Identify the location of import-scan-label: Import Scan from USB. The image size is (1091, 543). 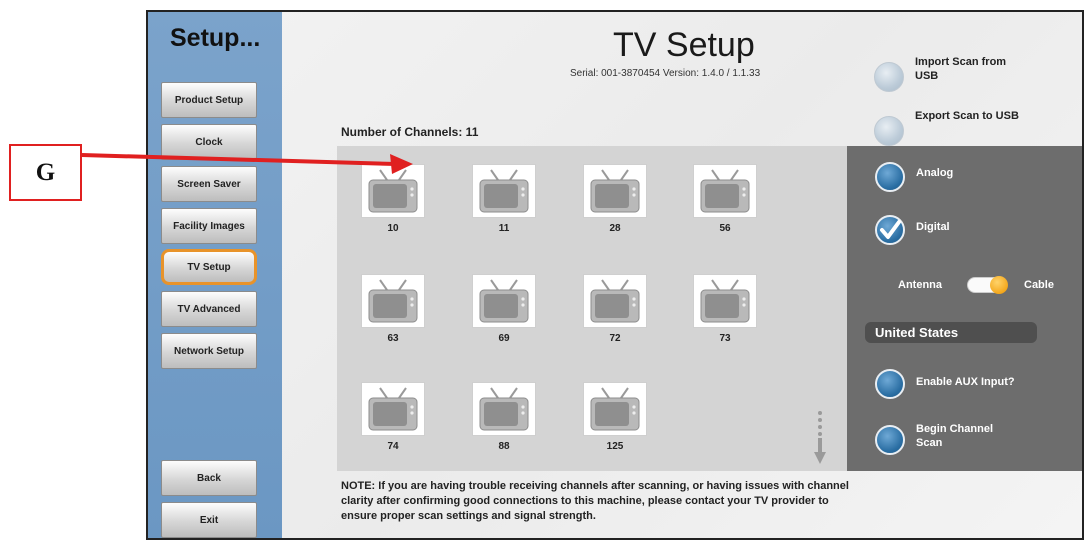
(970, 69).